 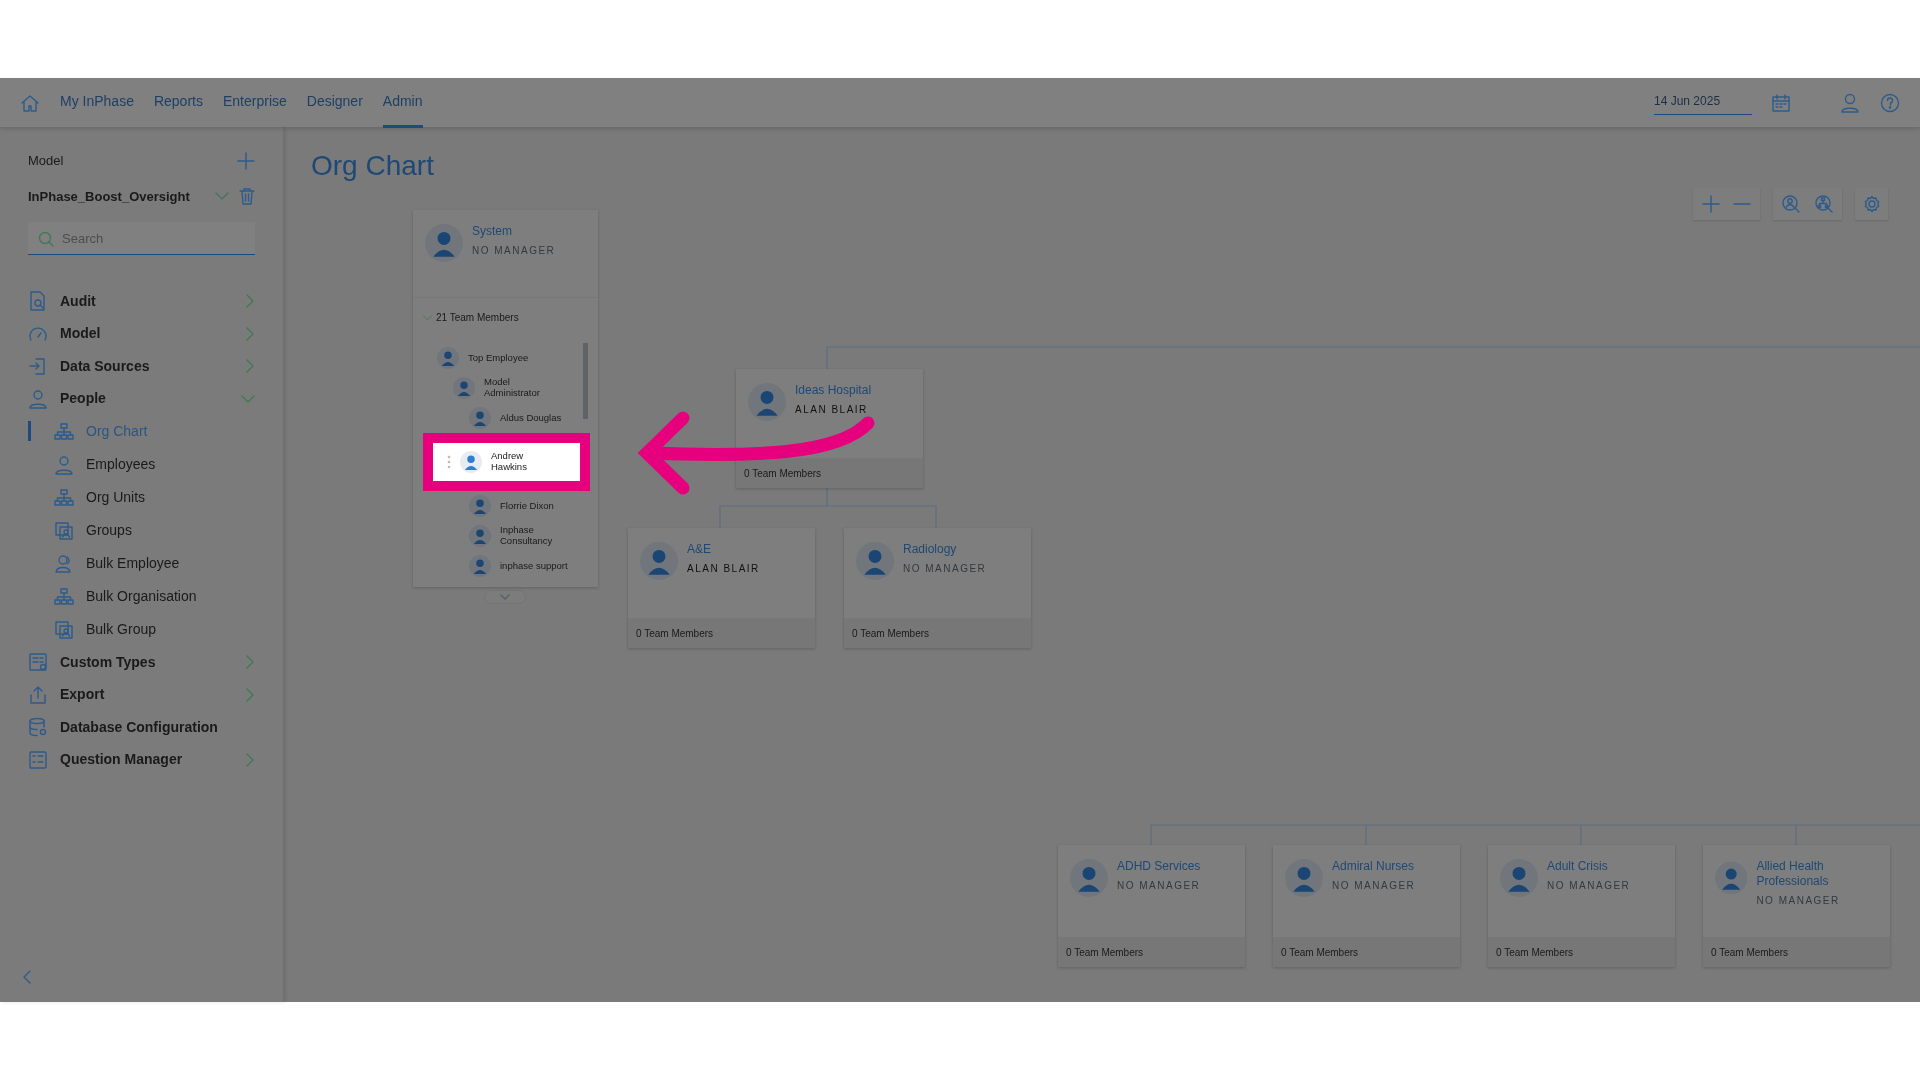 I want to click on nav-tab: Admin, so click(x=402, y=102).